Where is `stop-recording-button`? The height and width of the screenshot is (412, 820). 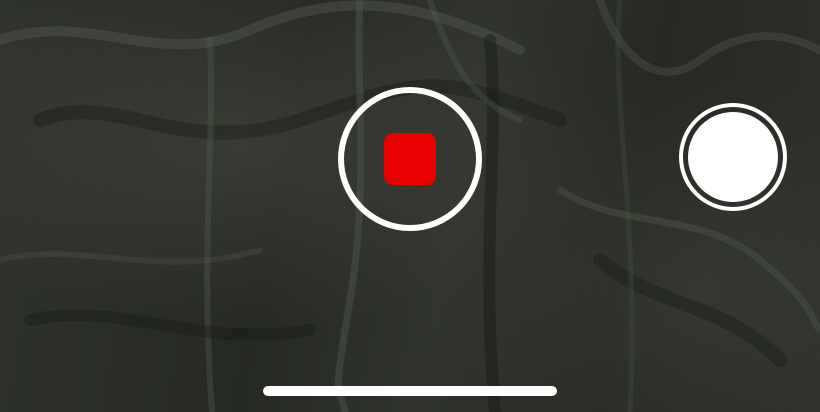 stop-recording-button is located at coordinates (410, 159).